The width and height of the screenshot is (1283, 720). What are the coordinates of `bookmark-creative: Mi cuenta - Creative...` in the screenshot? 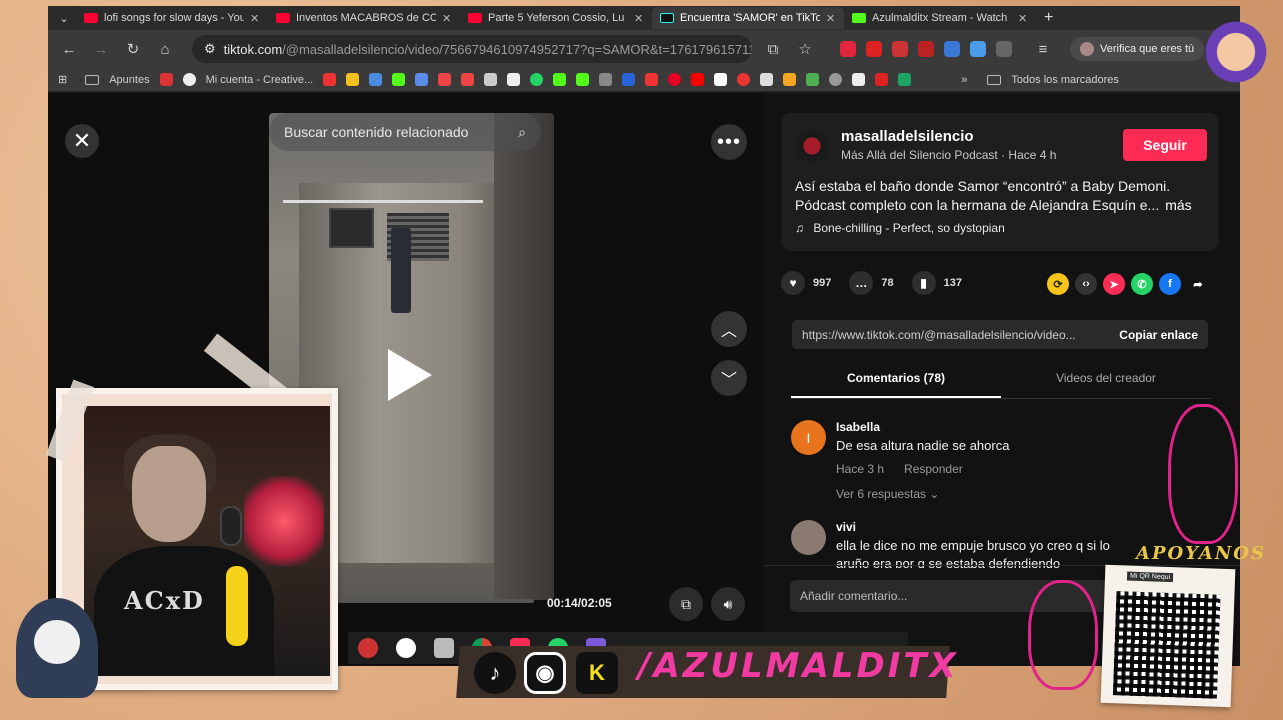 It's located at (260, 80).